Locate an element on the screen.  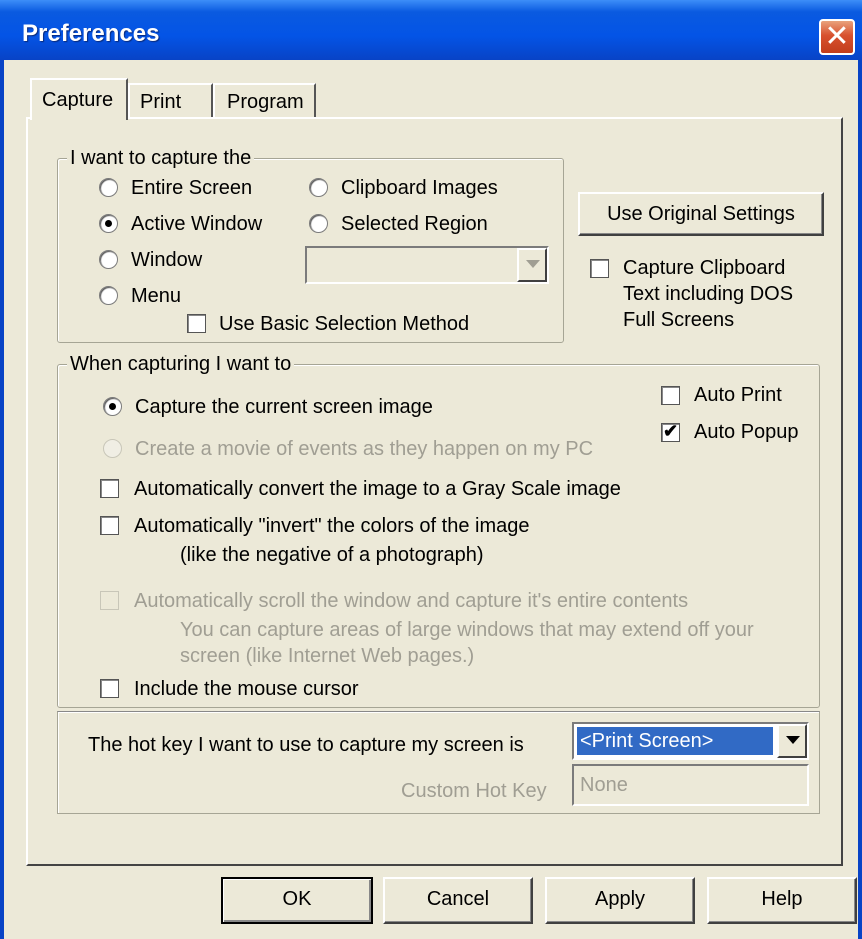
close-button: ✕ is located at coordinates (837, 37).